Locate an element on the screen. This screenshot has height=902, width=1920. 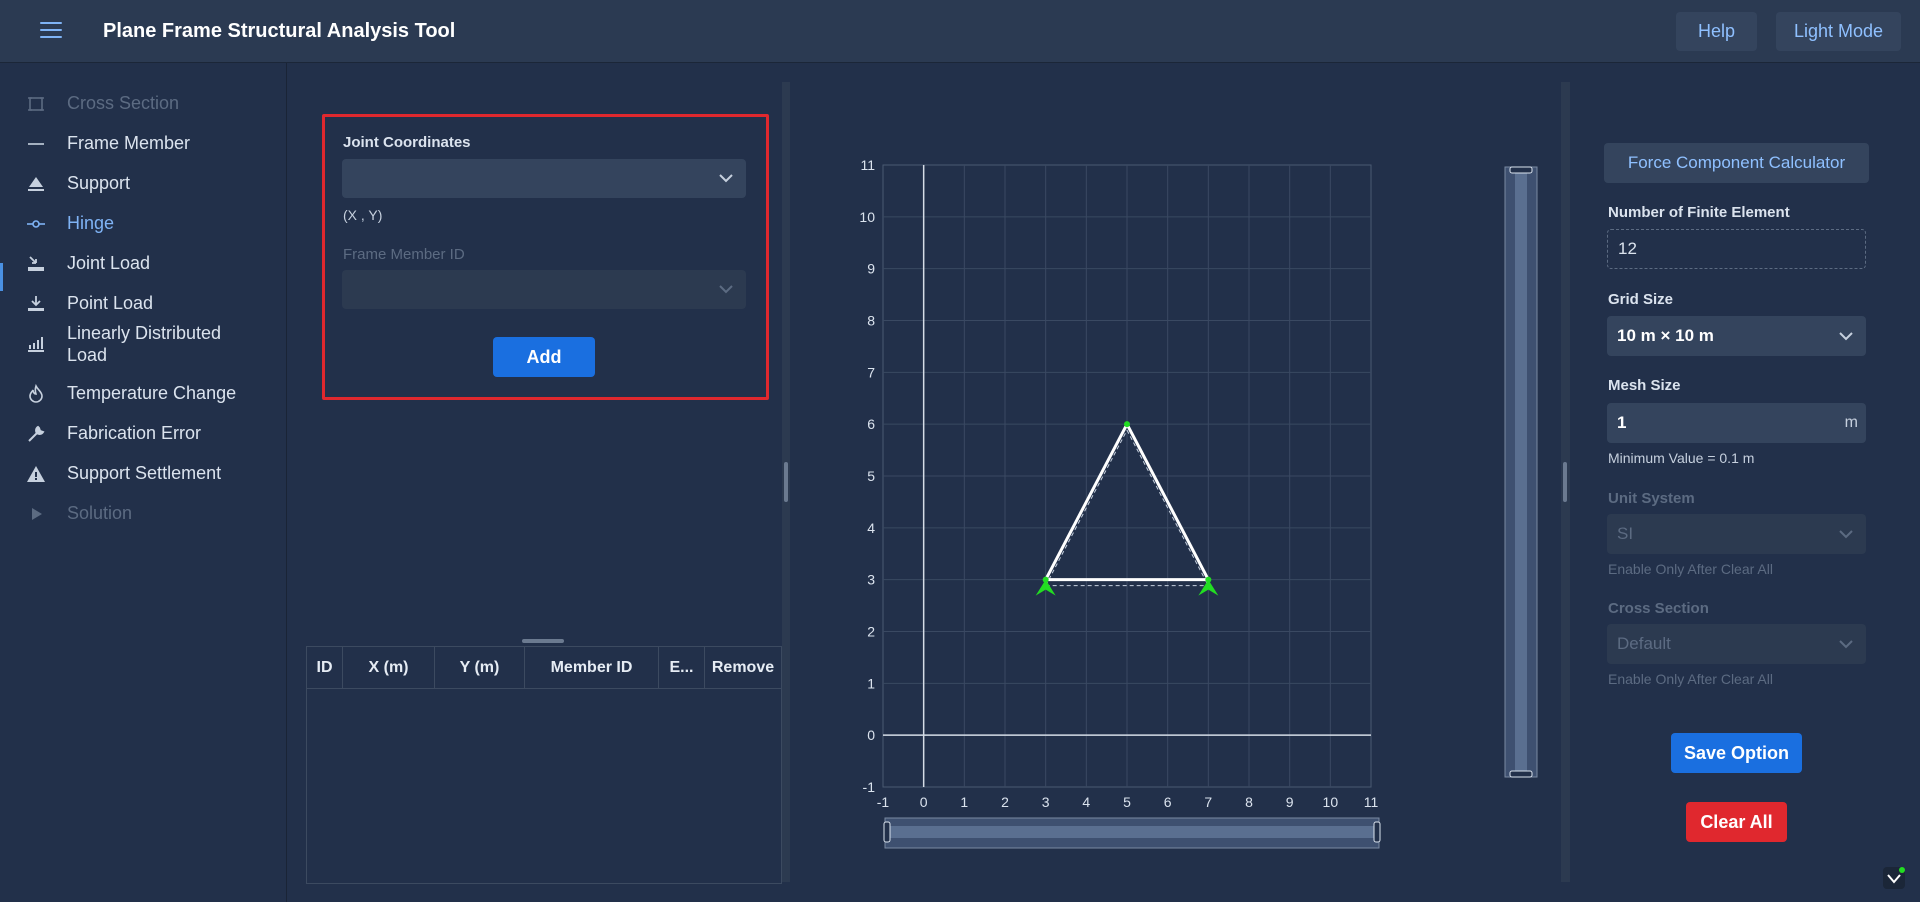
chat-widget-icon is located at coordinates (1894, 878).